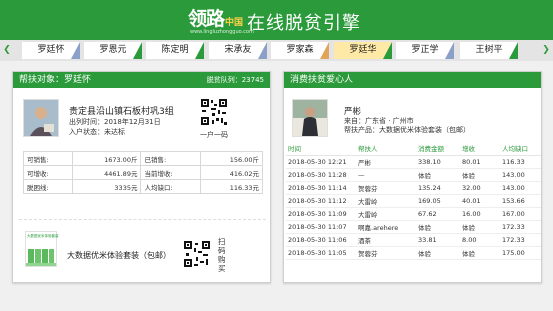 This screenshot has height=311, width=553. What do you see at coordinates (520, 149) in the screenshot?
I see `column-header: 人均缺口` at bounding box center [520, 149].